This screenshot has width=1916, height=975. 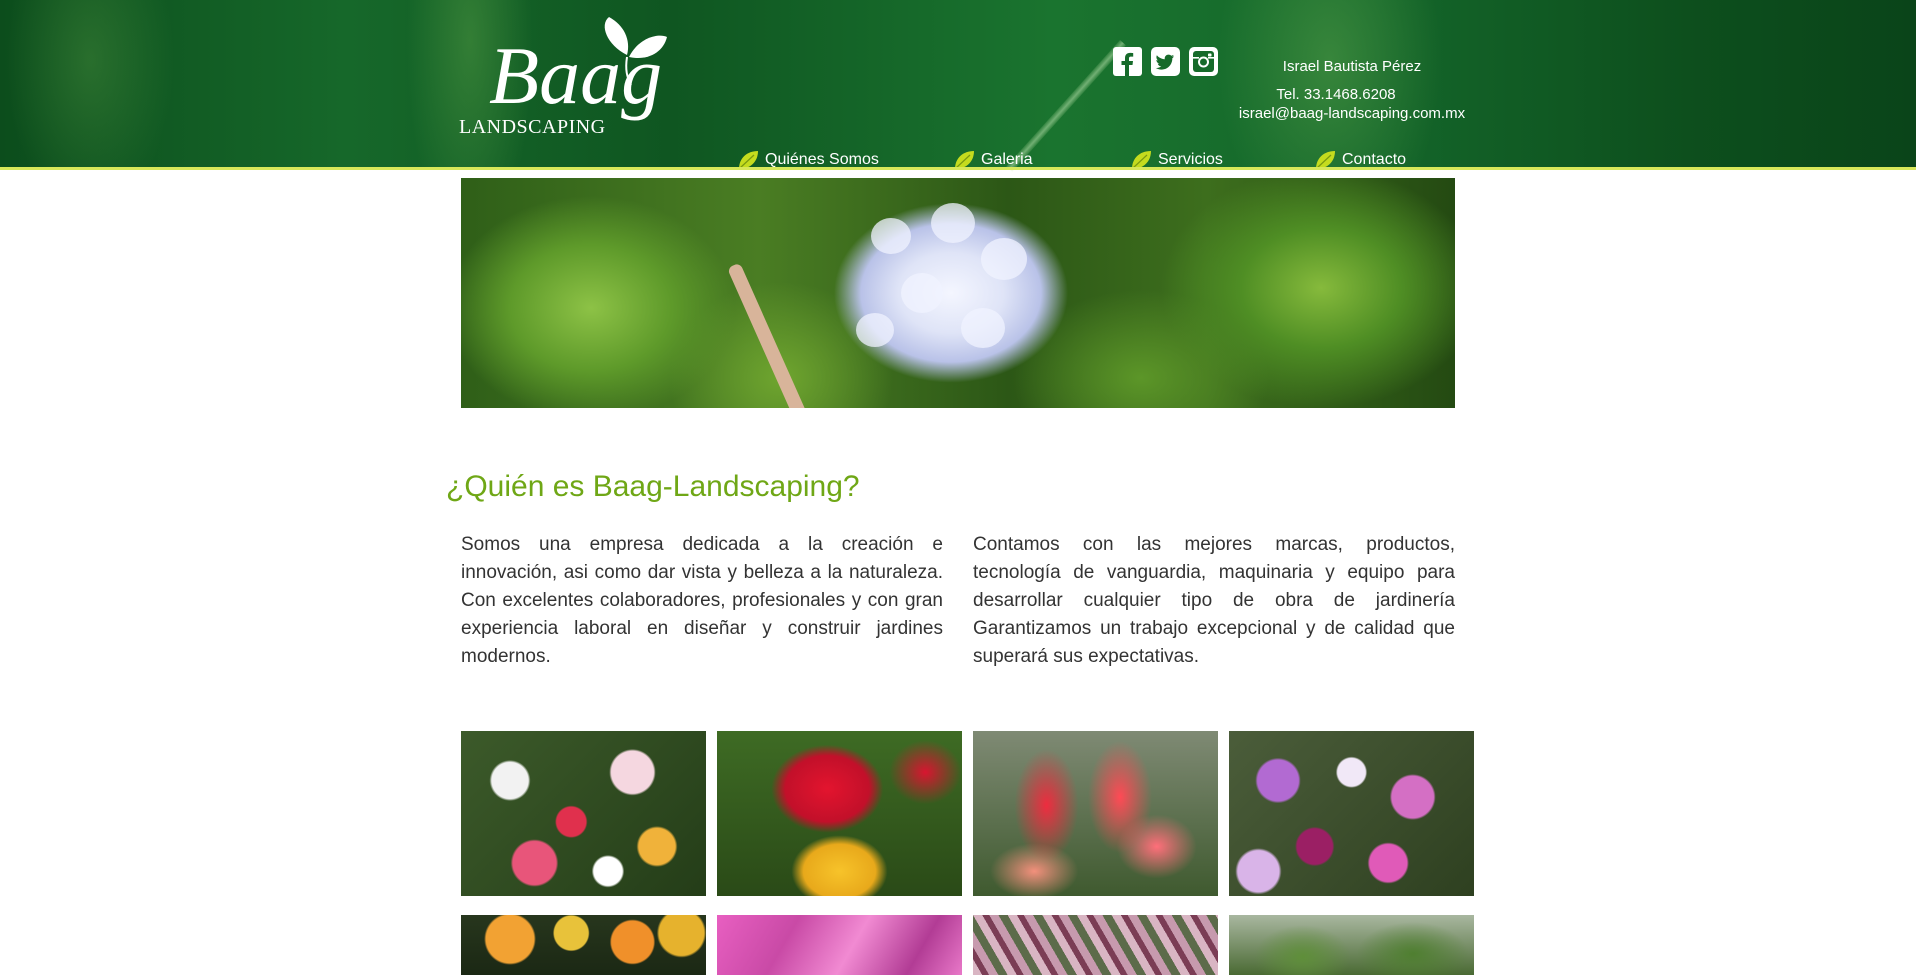 I want to click on social-links, so click(x=1165, y=61).